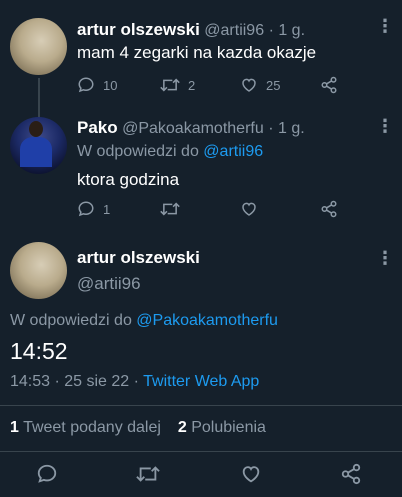  I want to click on reply-to-link: @Pakoakamotherfu, so click(207, 320).